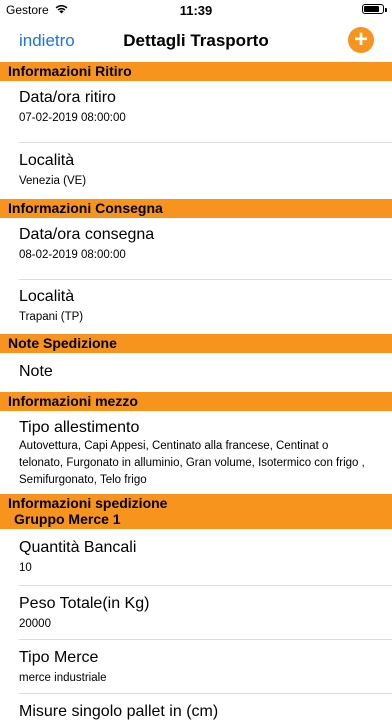  What do you see at coordinates (79, 427) in the screenshot?
I see `vehicle-setup-label: Tipo allestimento` at bounding box center [79, 427].